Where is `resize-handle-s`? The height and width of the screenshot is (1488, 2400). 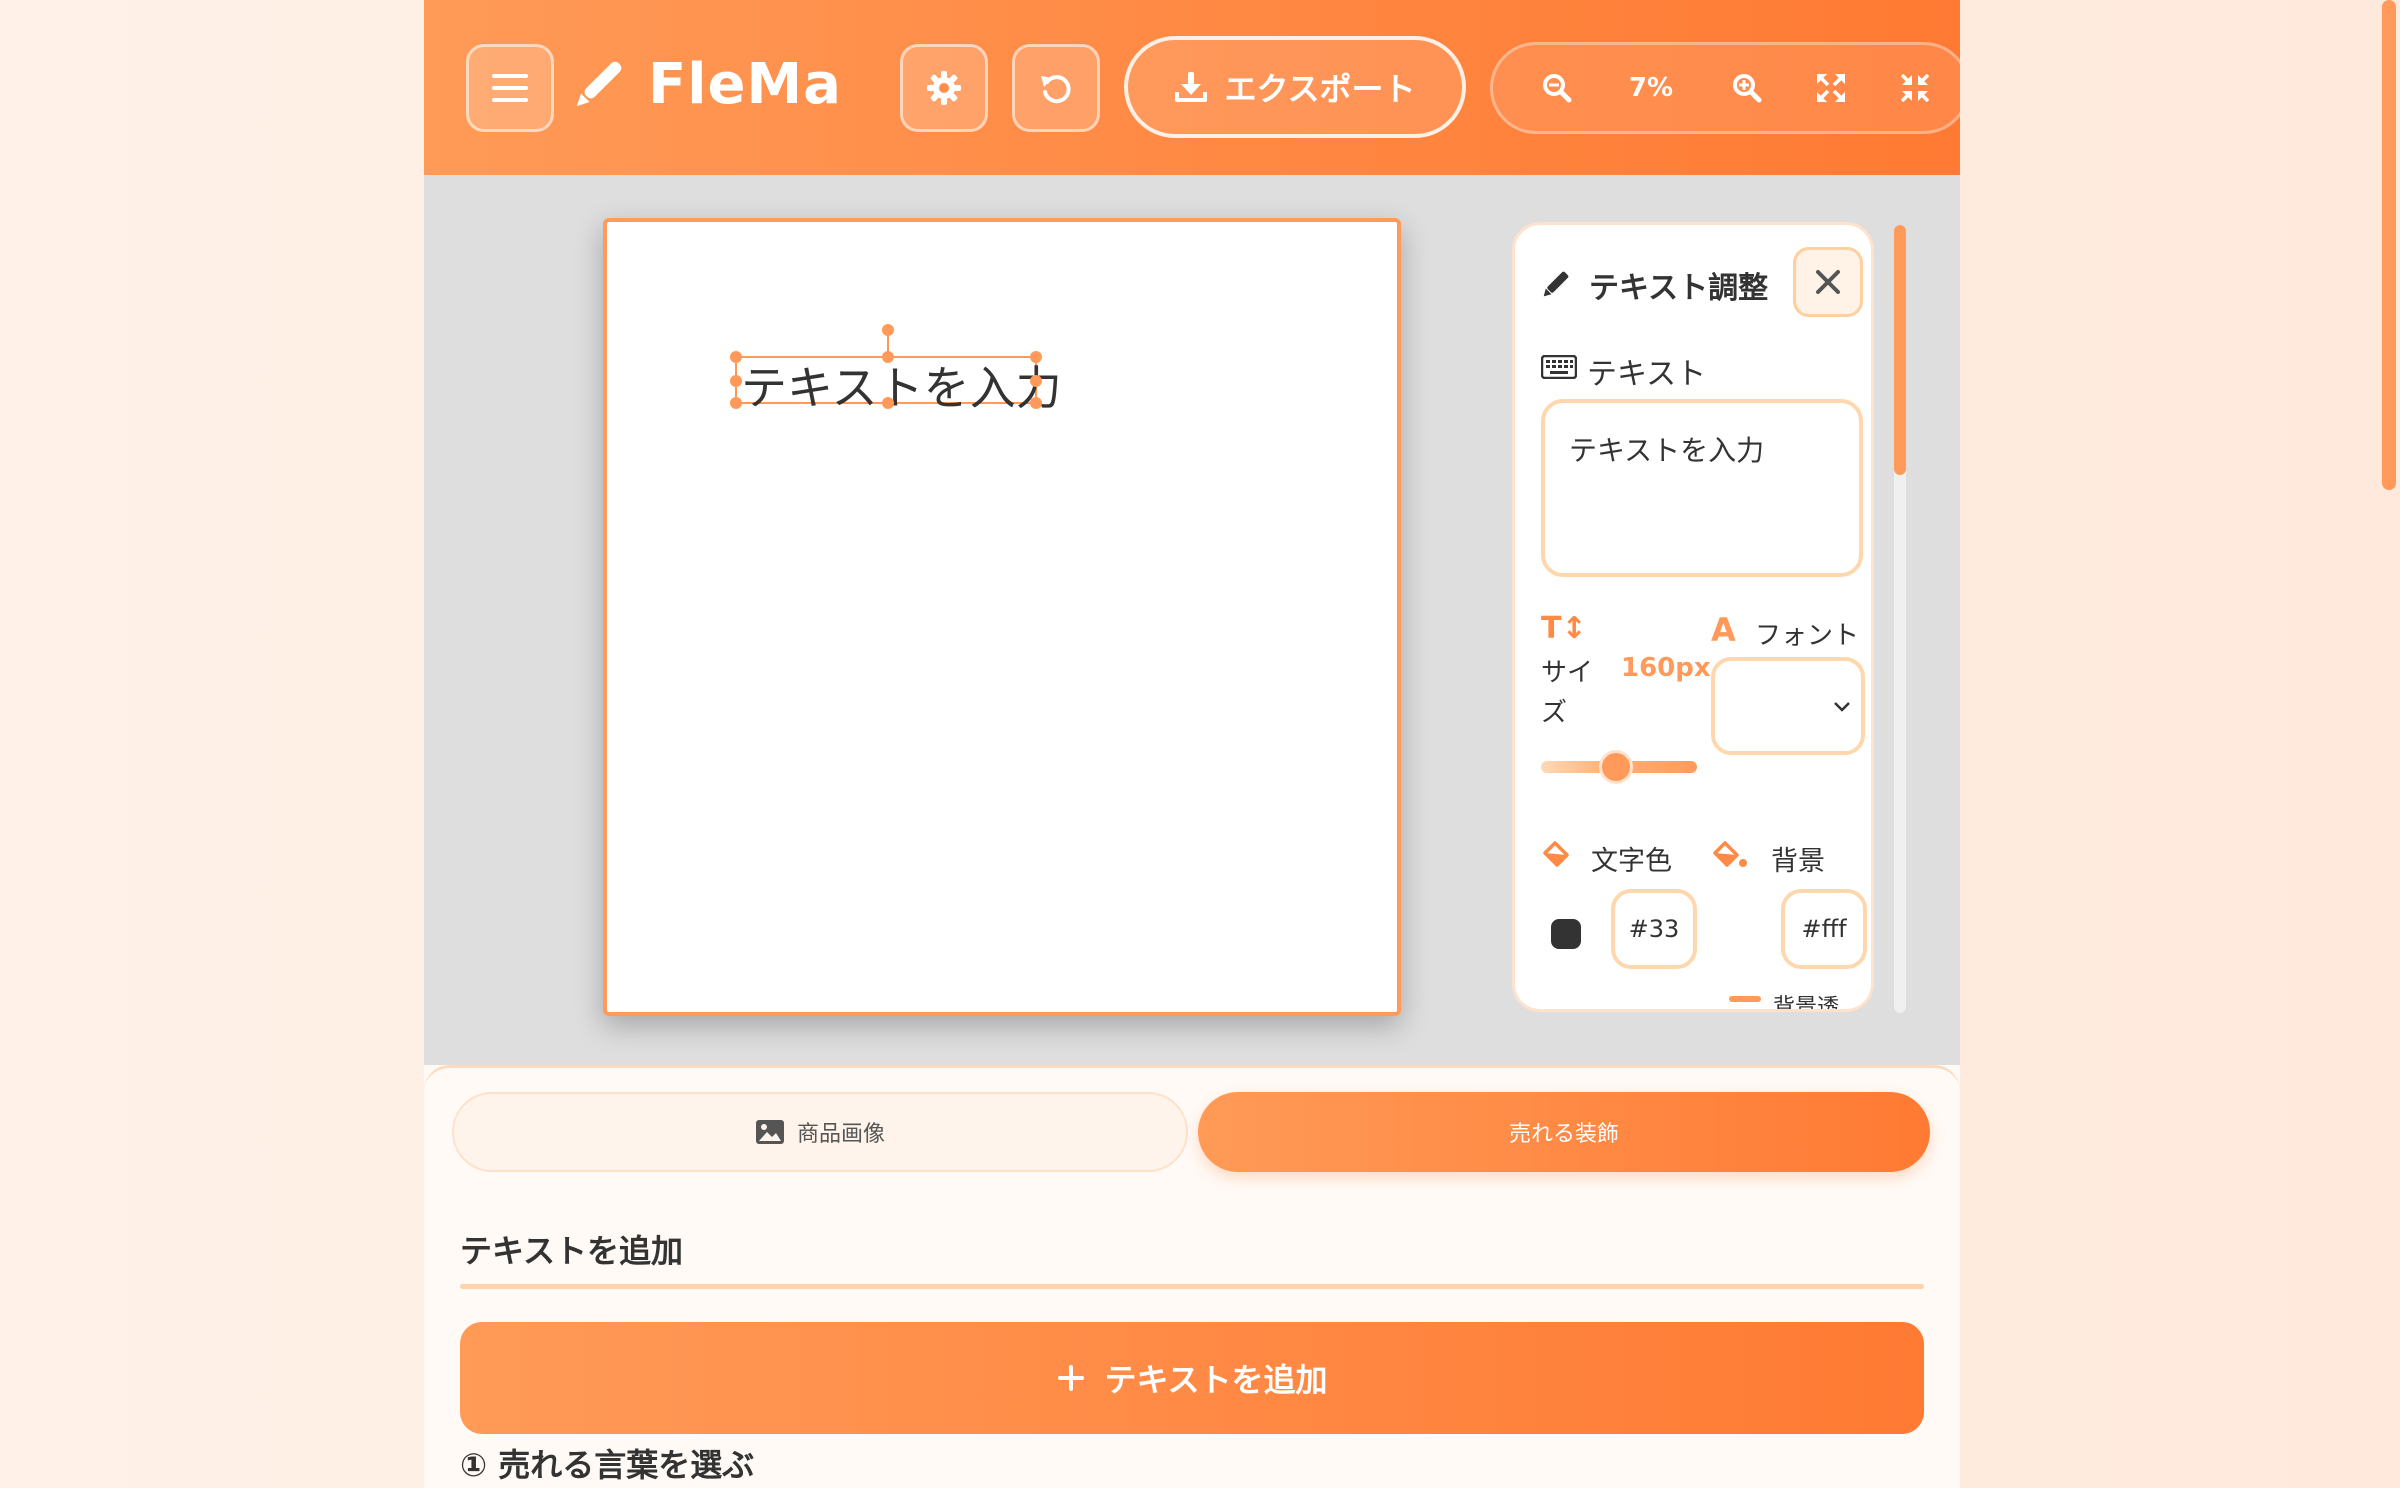 resize-handle-s is located at coordinates (888, 403).